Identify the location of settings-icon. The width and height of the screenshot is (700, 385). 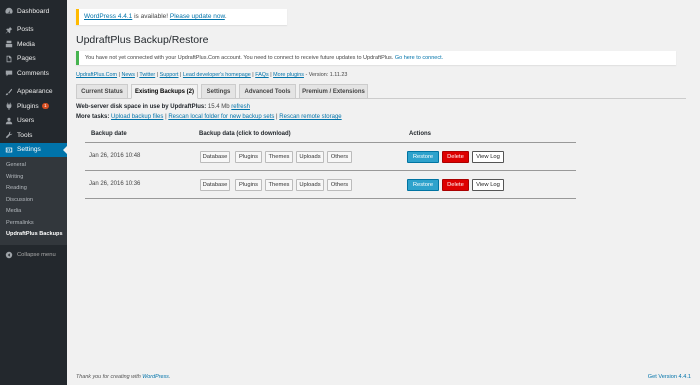
(8, 149).